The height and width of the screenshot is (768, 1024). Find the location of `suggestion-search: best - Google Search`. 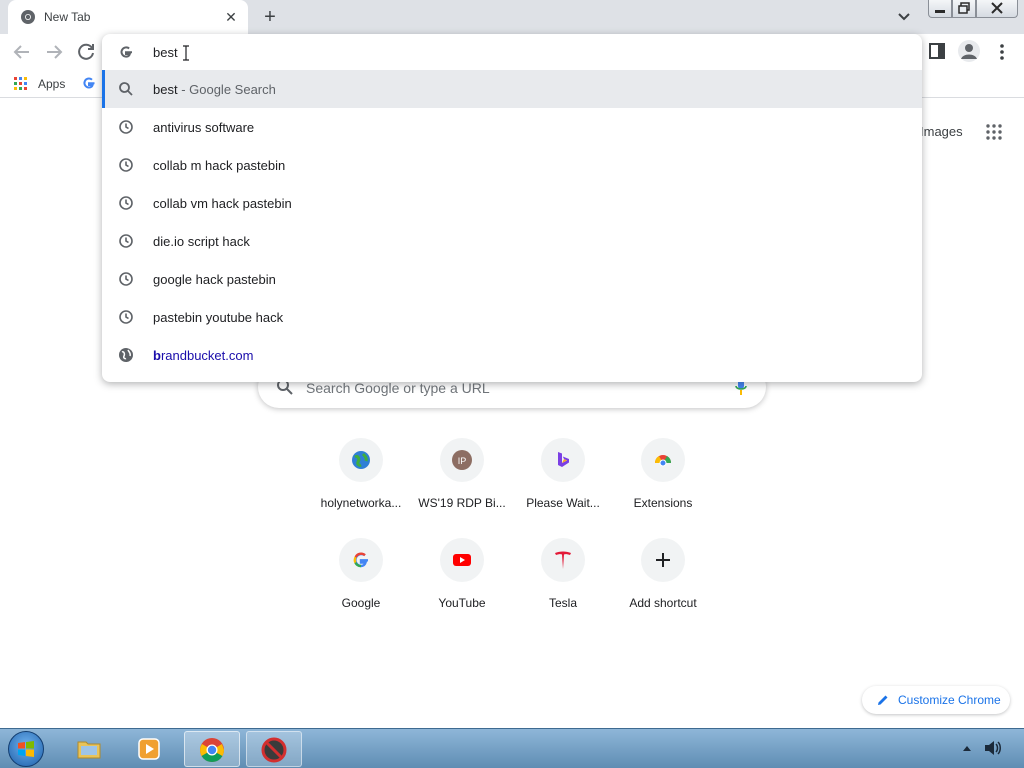

suggestion-search: best - Google Search is located at coordinates (512, 89).